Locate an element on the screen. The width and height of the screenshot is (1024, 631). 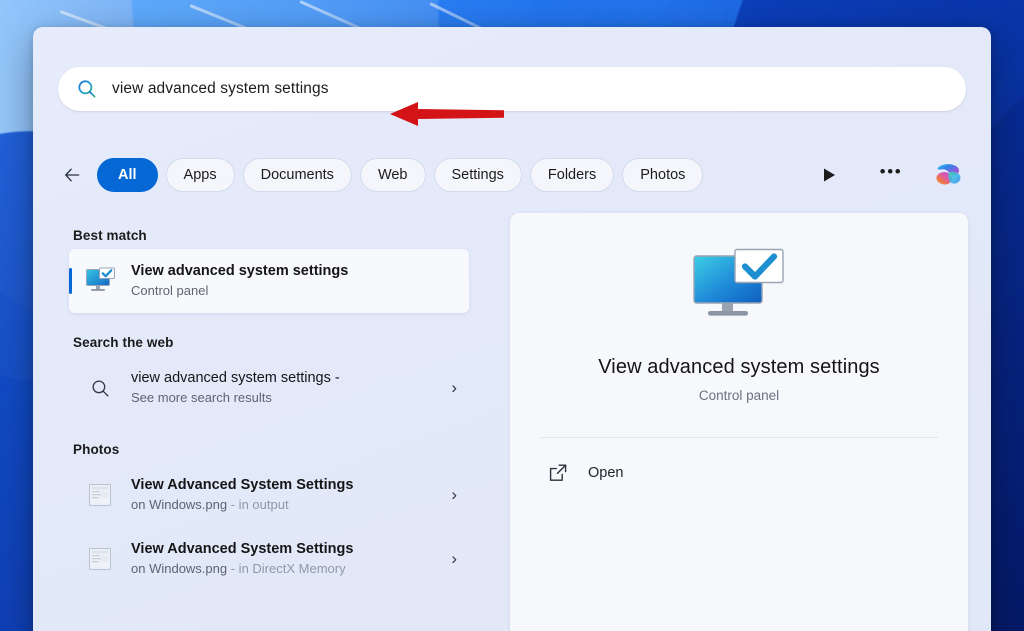
result-title: view advanced system settings - is located at coordinates (235, 378).